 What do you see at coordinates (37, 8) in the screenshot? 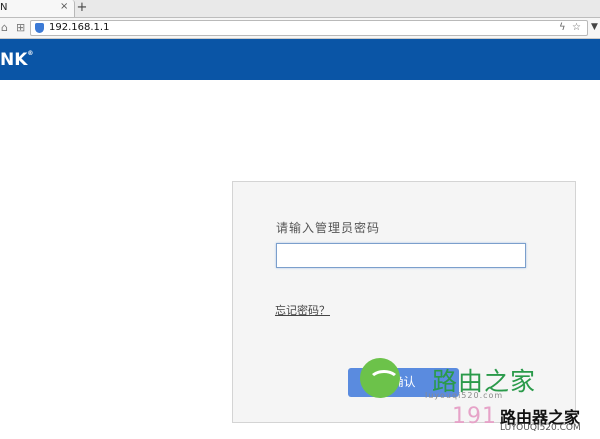
I see `browser-tab: N ×` at bounding box center [37, 8].